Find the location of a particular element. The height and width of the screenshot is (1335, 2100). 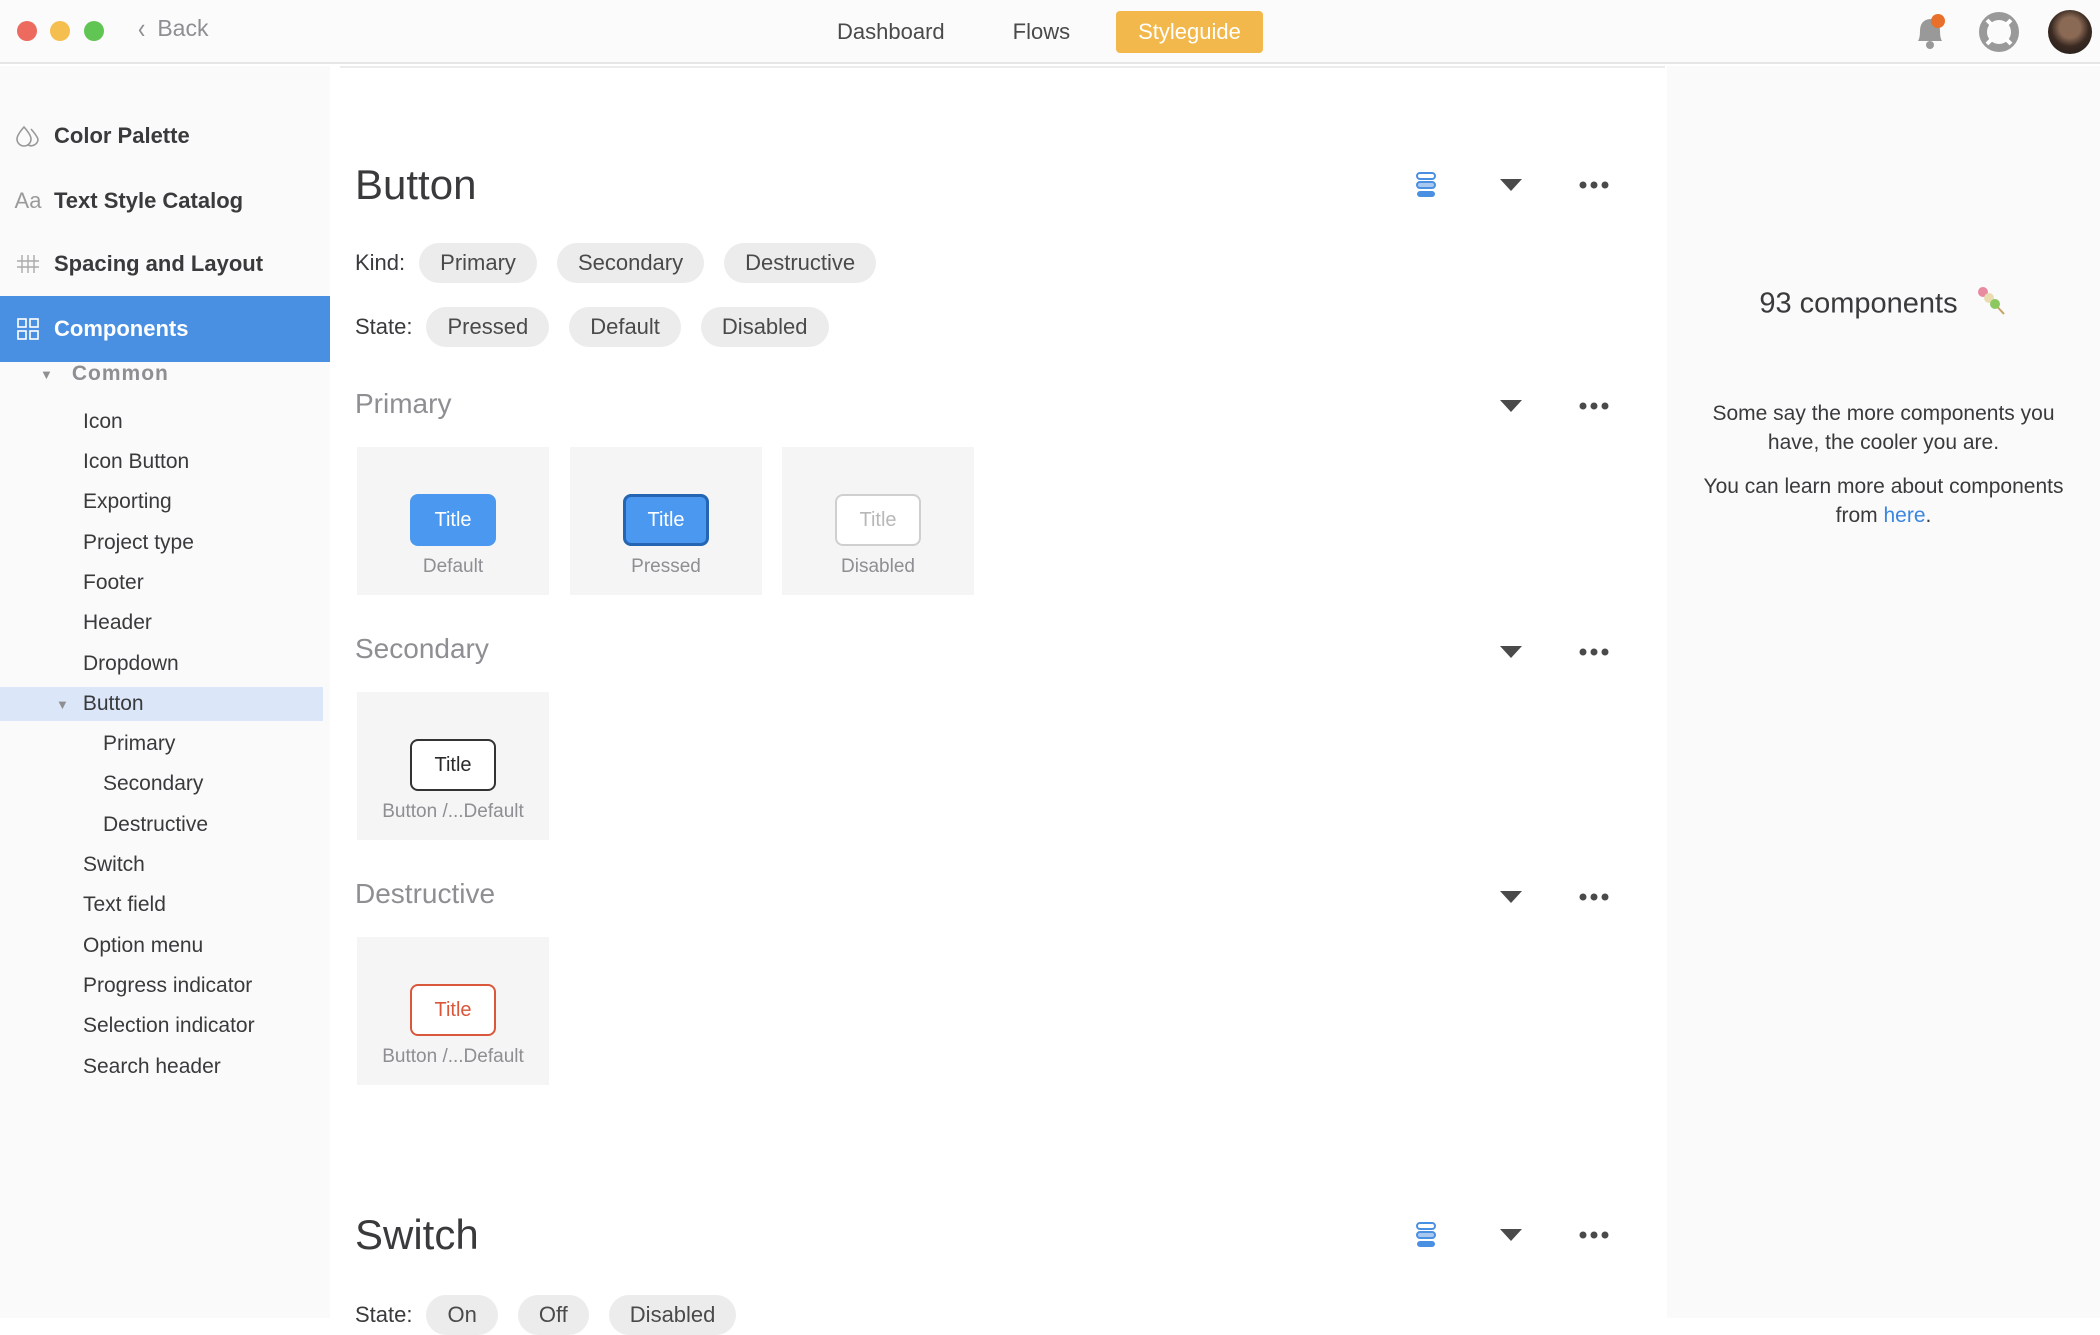

primary-button-pressed: Title is located at coordinates (666, 520).